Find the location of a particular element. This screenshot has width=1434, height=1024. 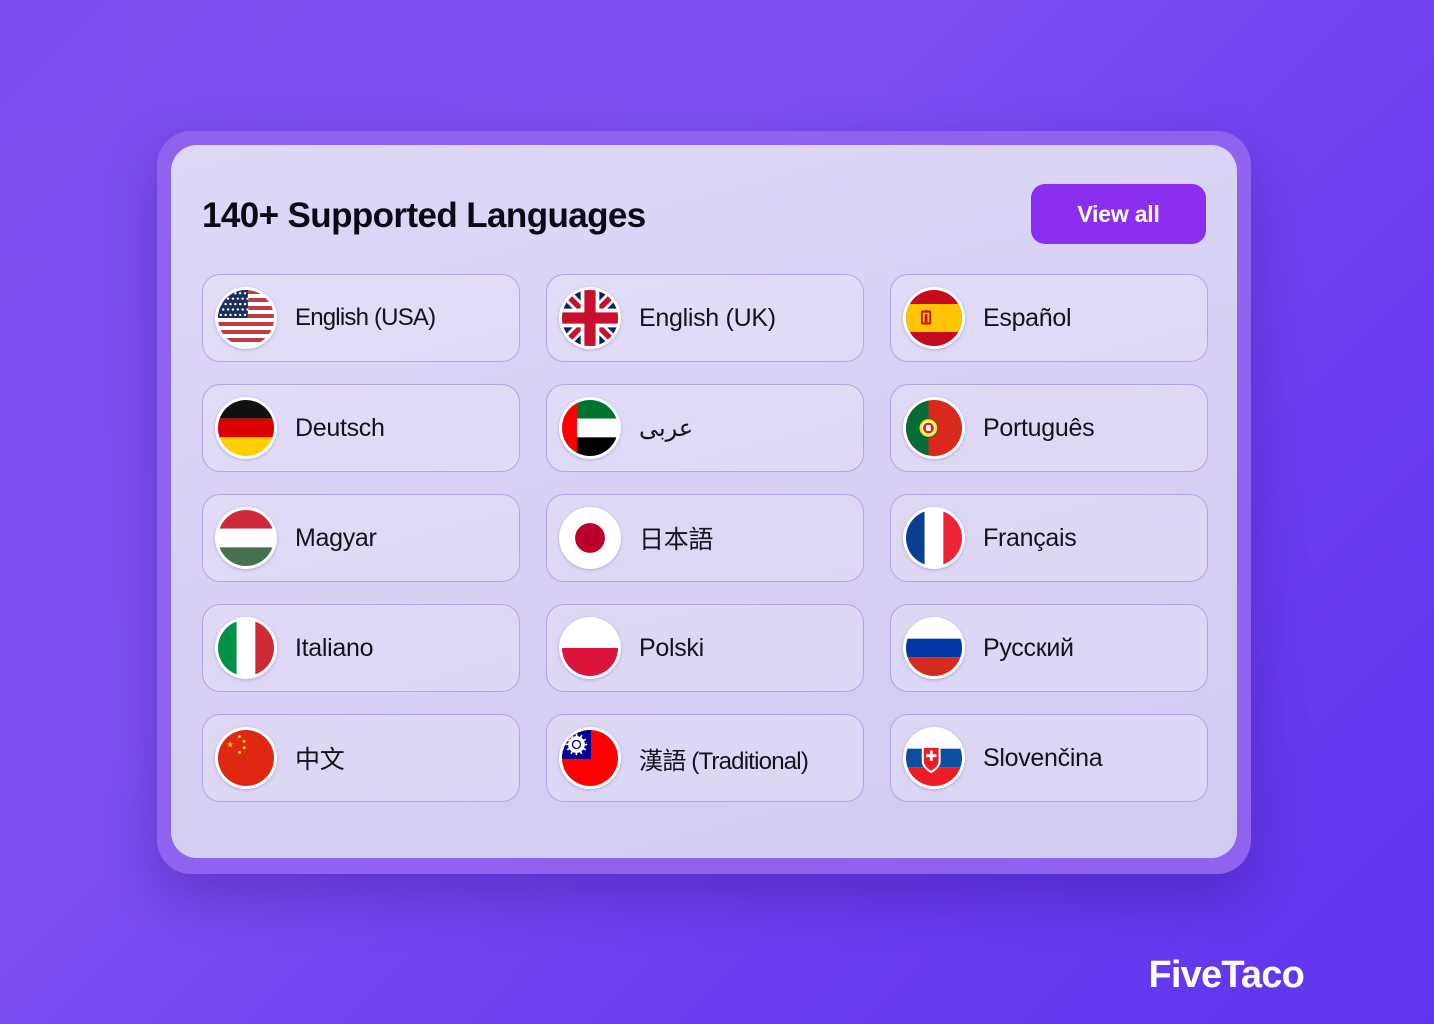

flag-gb-icon is located at coordinates (590, 318).